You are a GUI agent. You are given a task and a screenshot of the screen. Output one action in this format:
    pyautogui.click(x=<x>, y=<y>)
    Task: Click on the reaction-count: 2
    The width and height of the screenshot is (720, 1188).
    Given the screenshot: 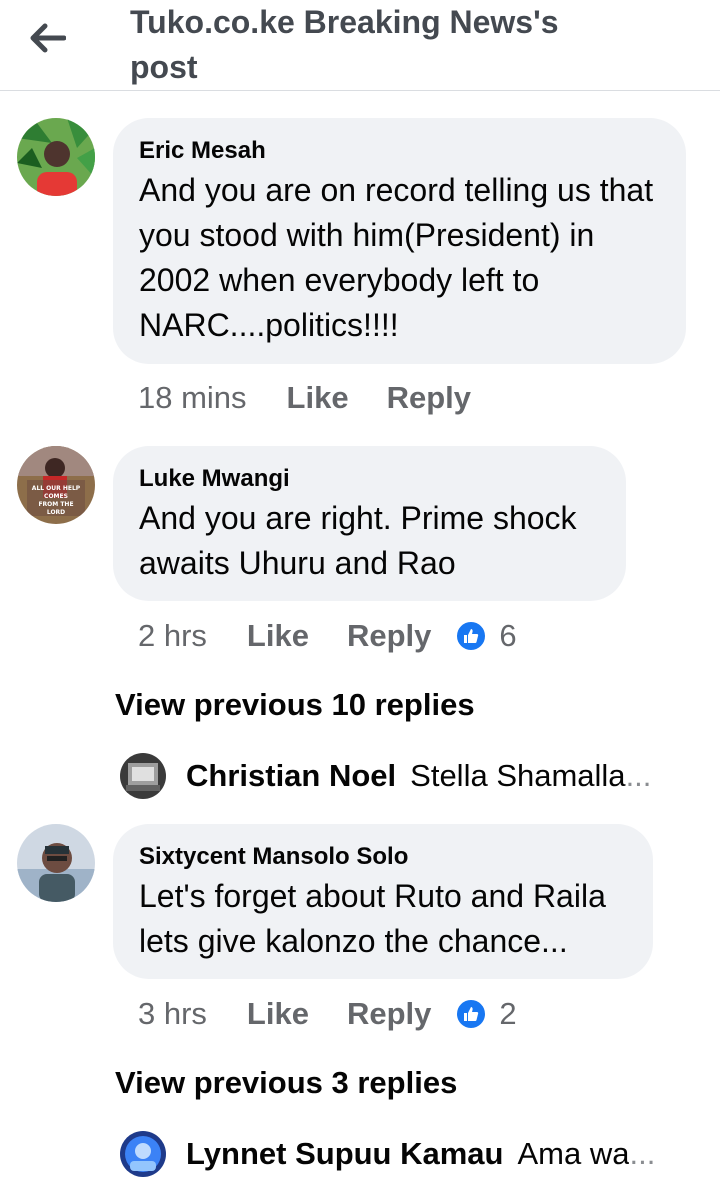 What is the action you would take?
    pyautogui.click(x=508, y=1013)
    